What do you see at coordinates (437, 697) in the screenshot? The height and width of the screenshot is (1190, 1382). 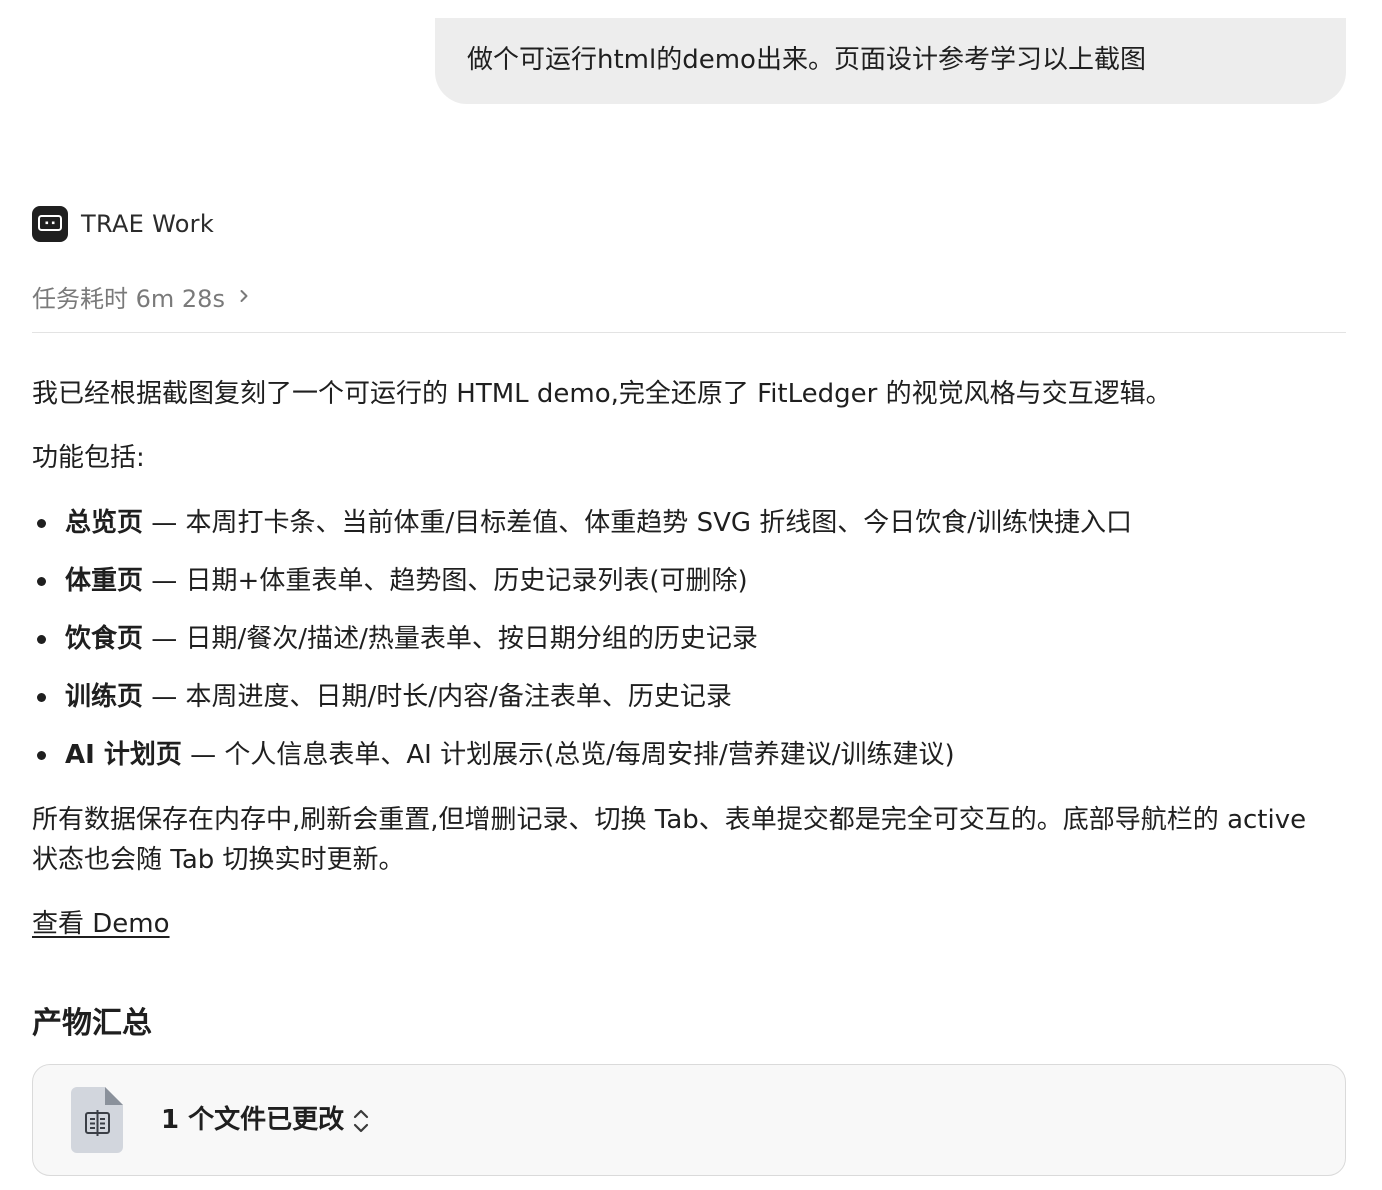 I see `feature-desc: — 本周进度、日期/时长/内容/备注表单、历史记录` at bounding box center [437, 697].